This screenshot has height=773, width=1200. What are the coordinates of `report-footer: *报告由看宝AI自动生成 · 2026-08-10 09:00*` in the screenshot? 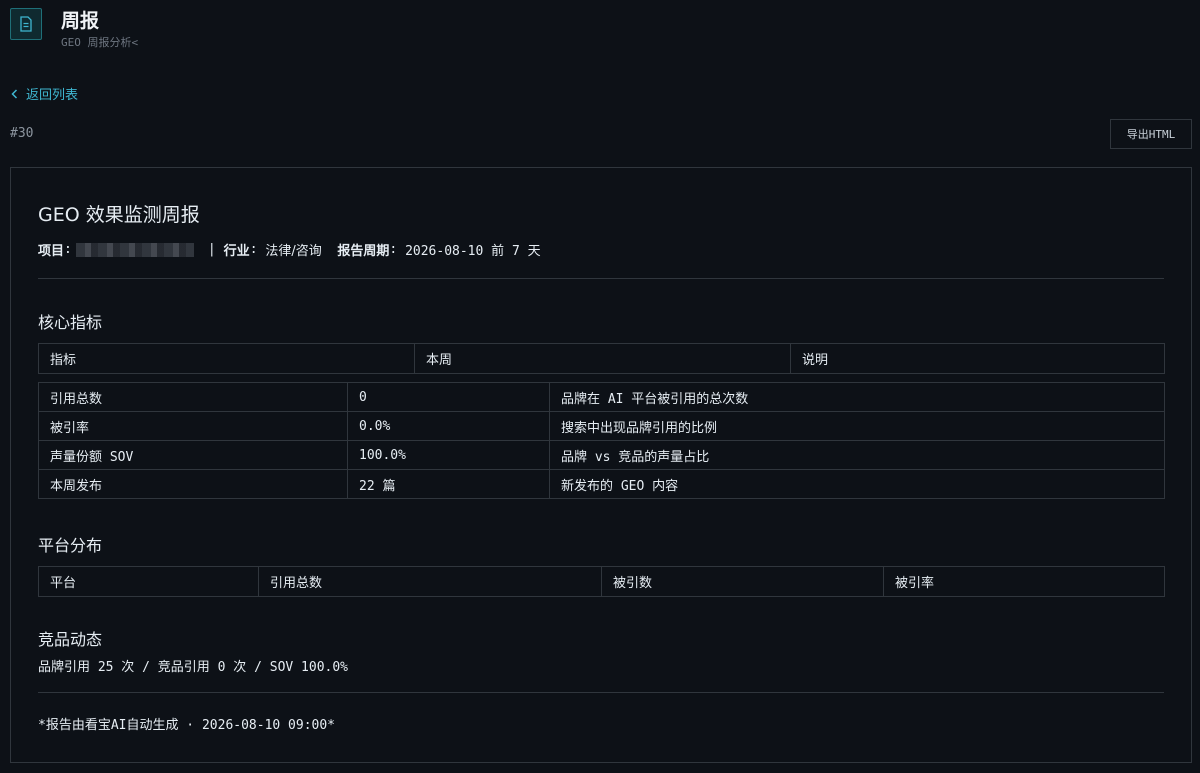 It's located at (187, 725).